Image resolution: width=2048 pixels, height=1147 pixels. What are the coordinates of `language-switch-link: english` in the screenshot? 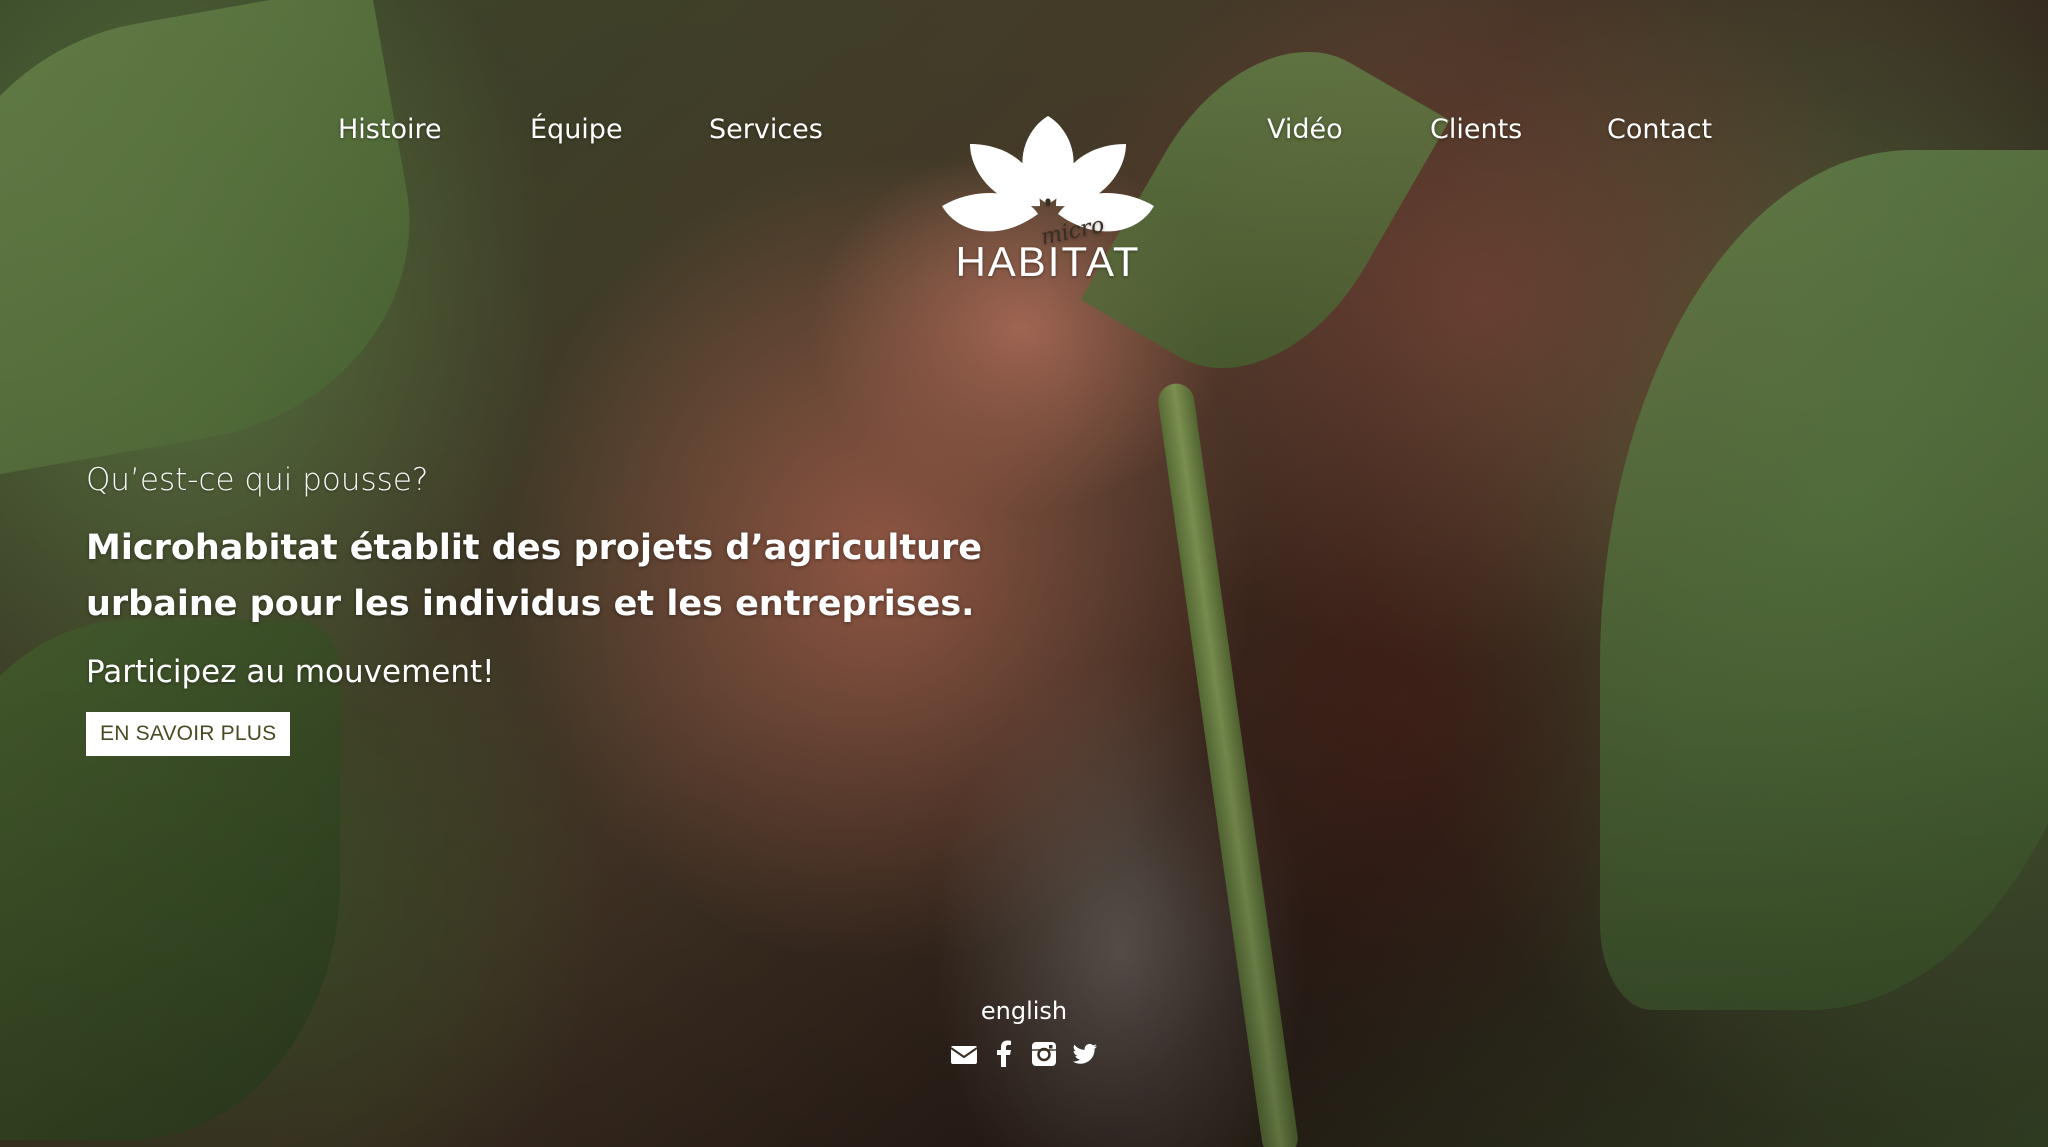 It's located at (1024, 1011).